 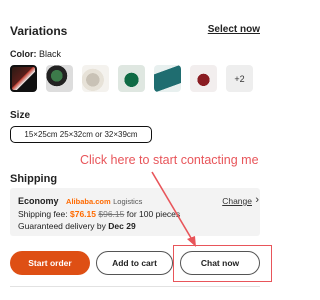 I want to click on shipping-fee: $76.15, so click(x=83, y=214).